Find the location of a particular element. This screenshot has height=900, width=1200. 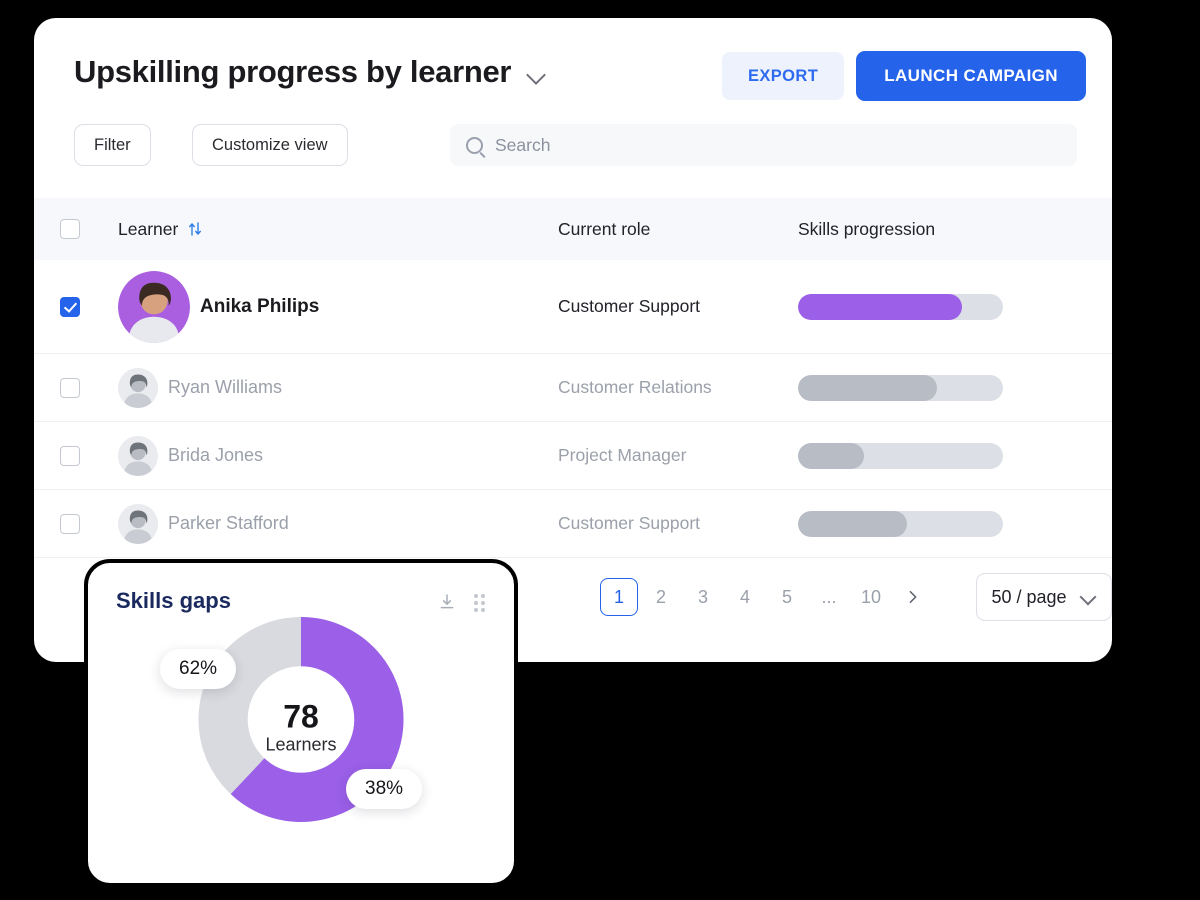

skills-gaps-actions is located at coordinates (463, 602).